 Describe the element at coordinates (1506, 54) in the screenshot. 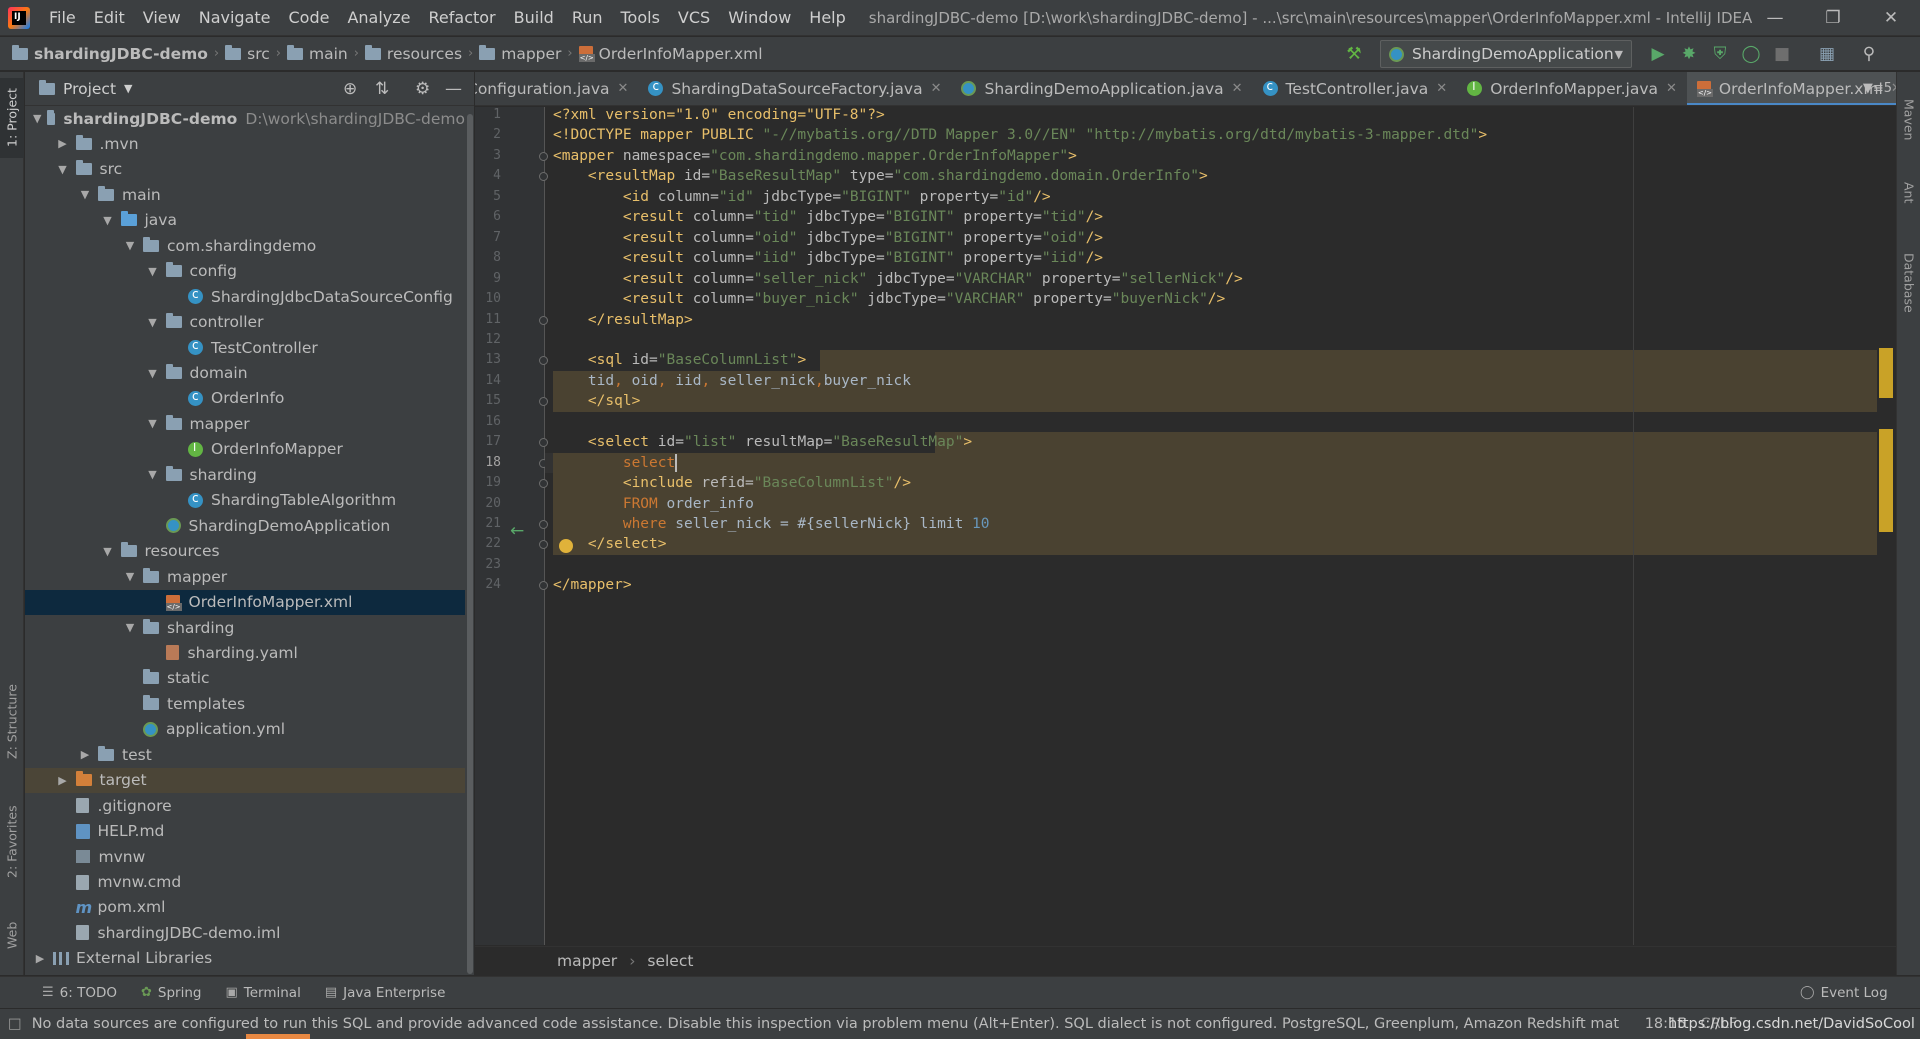

I see `run-configuration-select: ShardingDemoApplication ▼` at that location.